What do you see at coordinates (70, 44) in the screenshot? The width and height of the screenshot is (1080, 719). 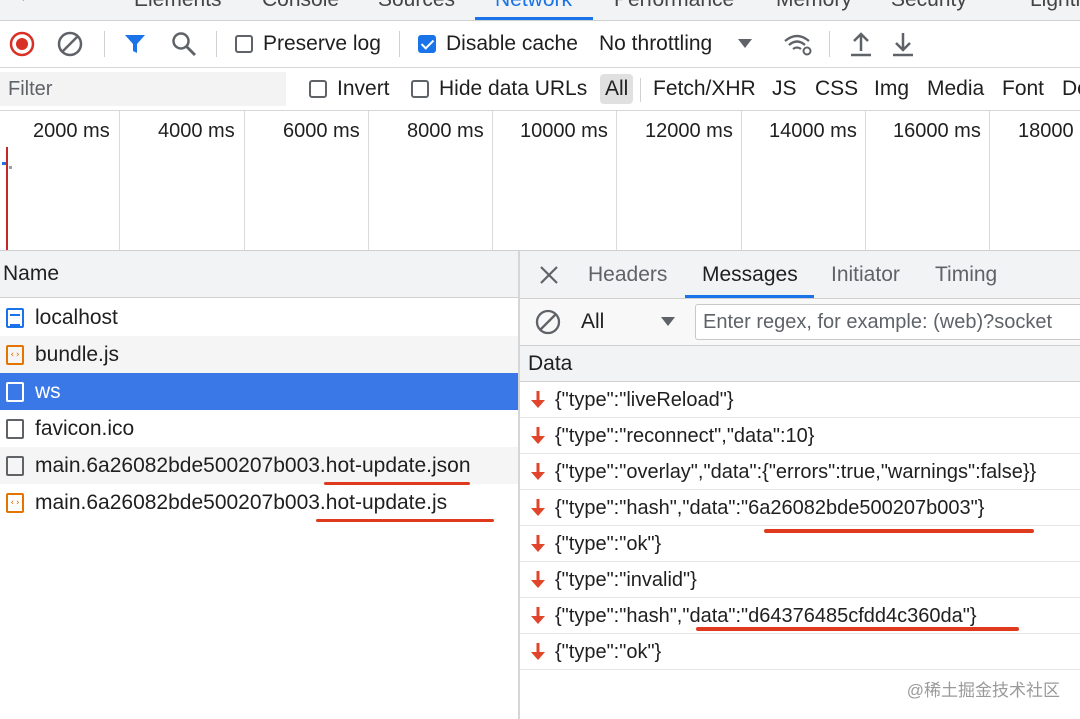 I see `clear-button` at bounding box center [70, 44].